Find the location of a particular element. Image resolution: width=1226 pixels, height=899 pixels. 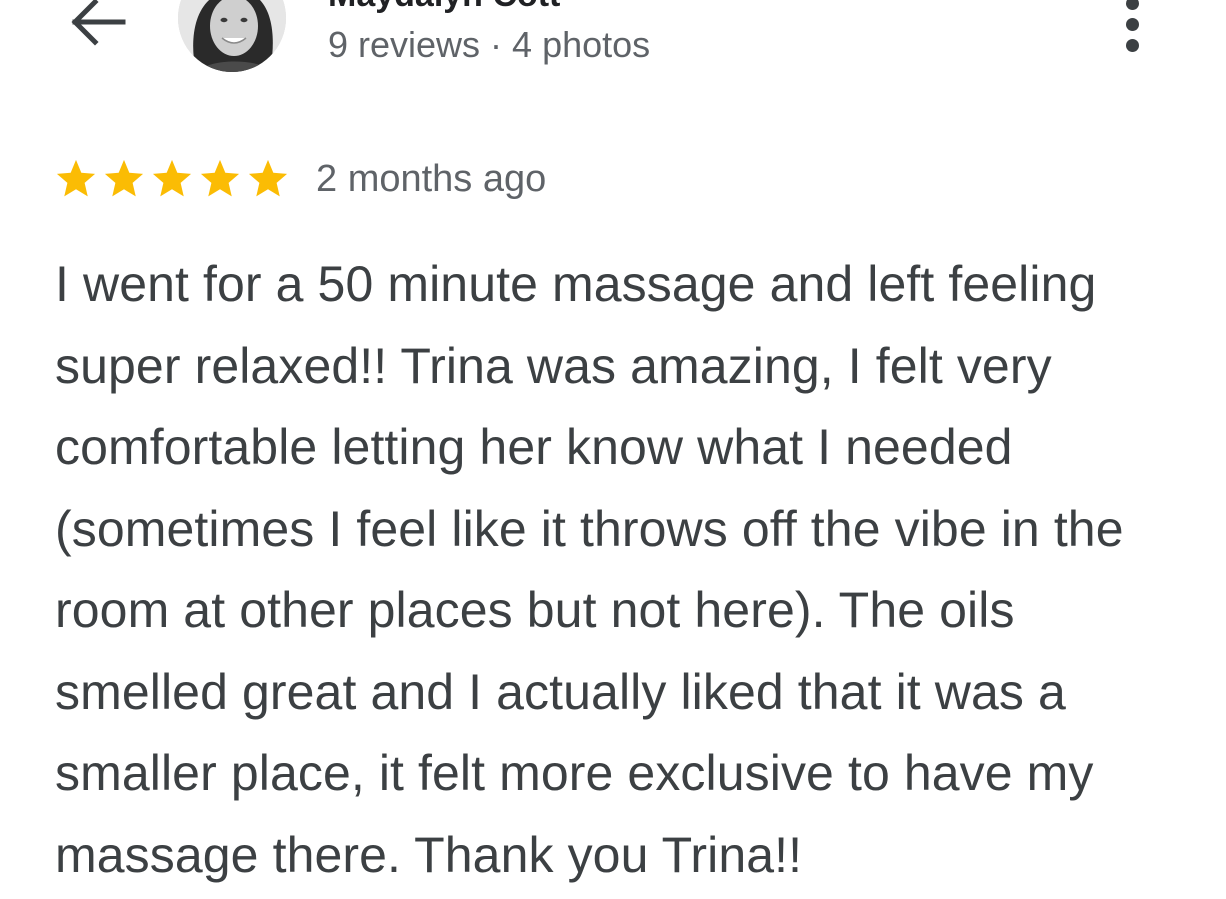

more-options-button is located at coordinates (1132, 27).